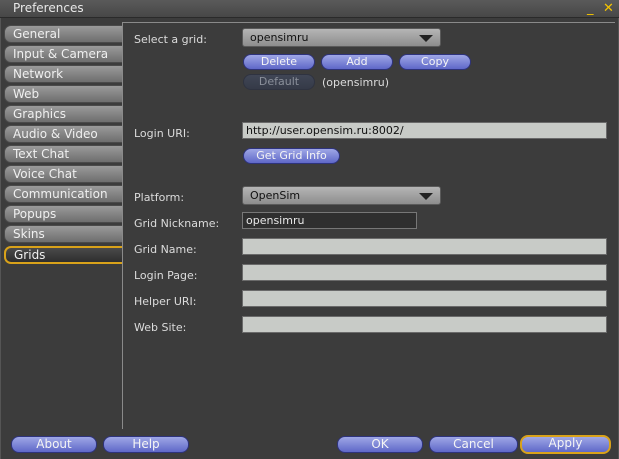 Image resolution: width=619 pixels, height=459 pixels. I want to click on tab-communication: Communication, so click(63, 194).